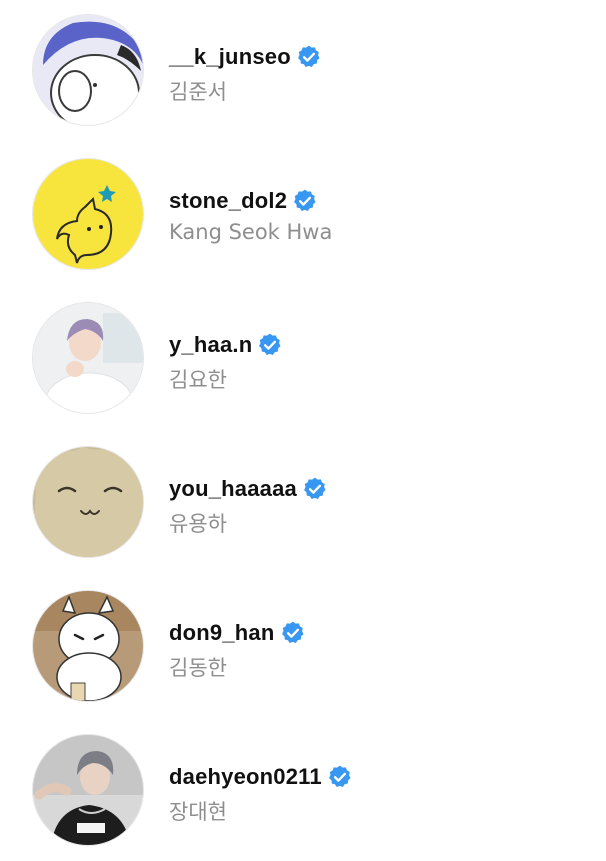 This screenshot has height=861, width=606. Describe the element at coordinates (245, 777) in the screenshot. I see `username: daehyeon0211` at that location.